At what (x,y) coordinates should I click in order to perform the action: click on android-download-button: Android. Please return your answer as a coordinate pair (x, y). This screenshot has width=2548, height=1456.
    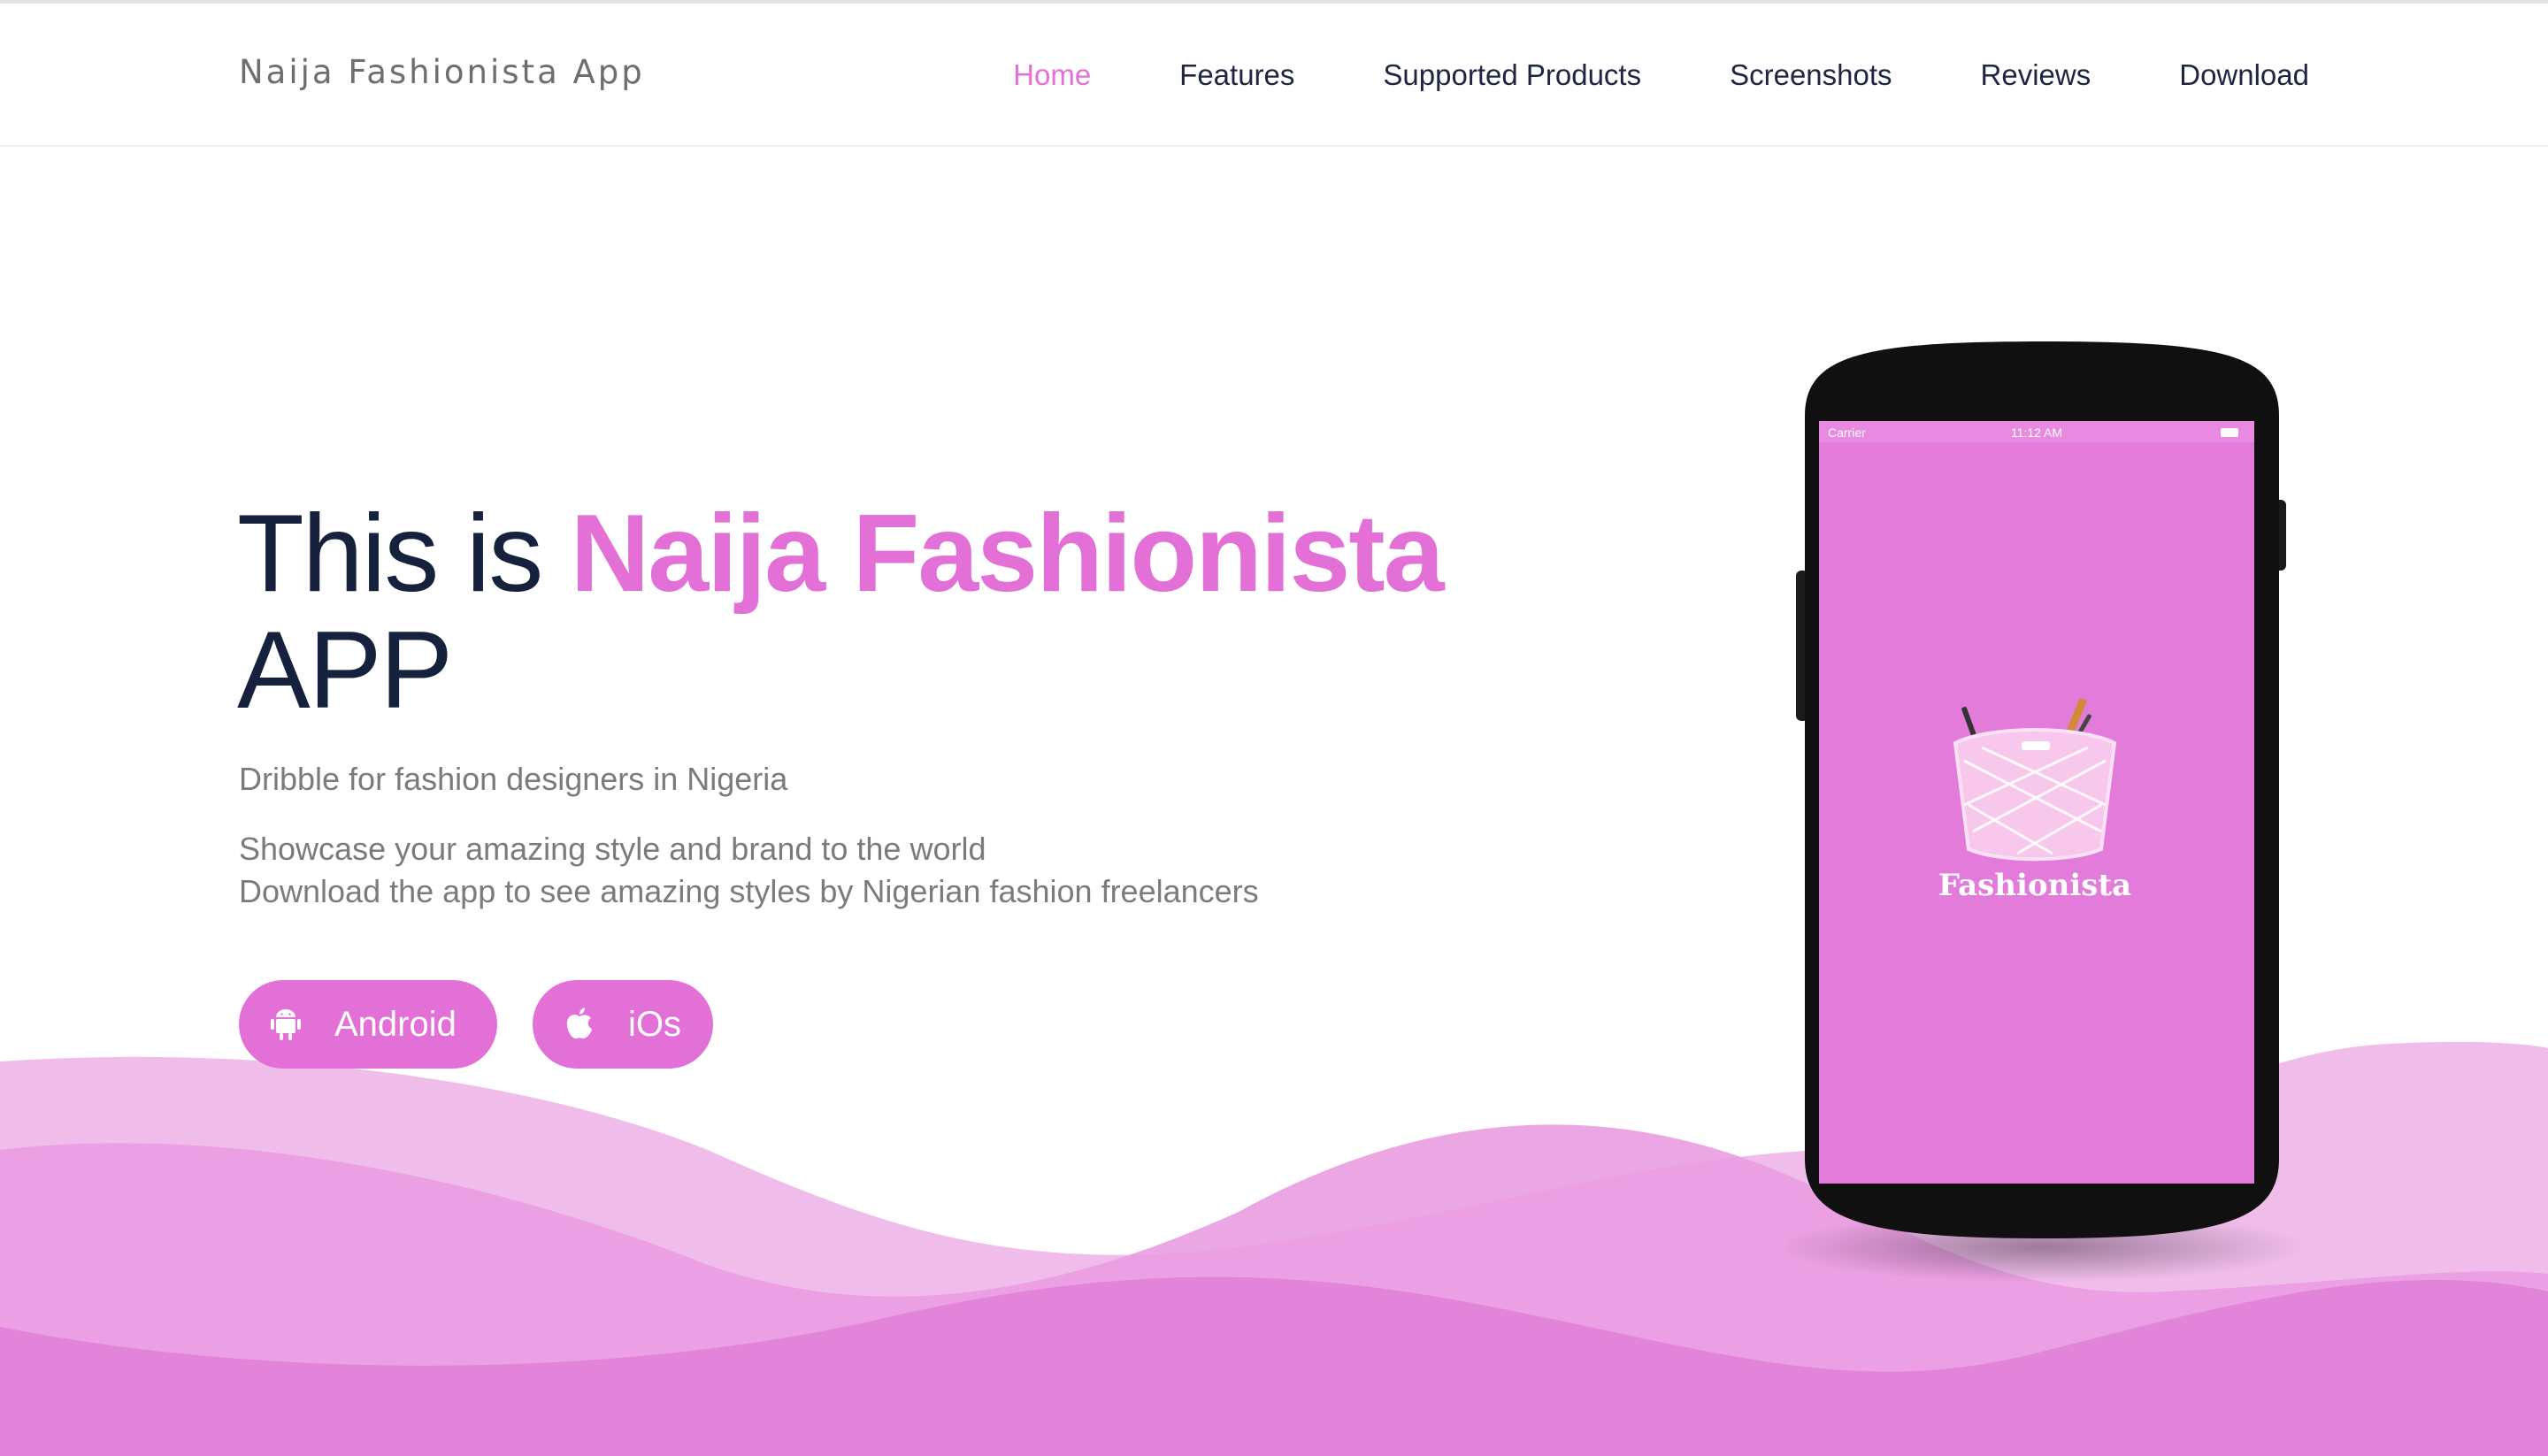
    Looking at the image, I should click on (368, 1024).